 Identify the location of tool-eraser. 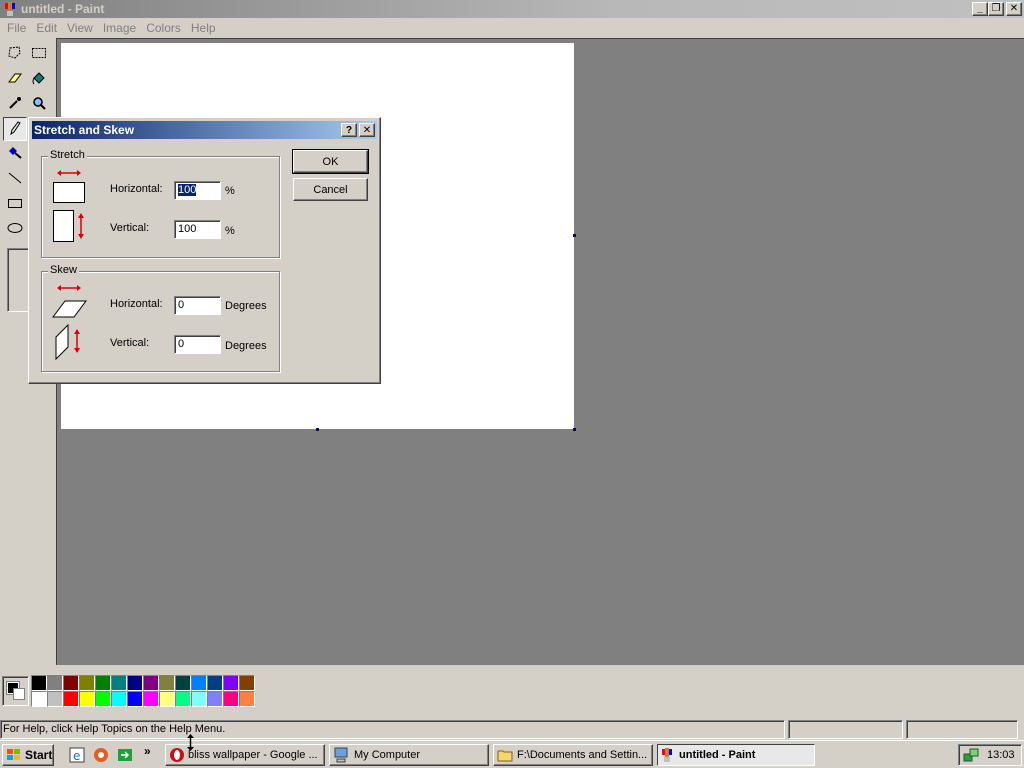
(15, 79).